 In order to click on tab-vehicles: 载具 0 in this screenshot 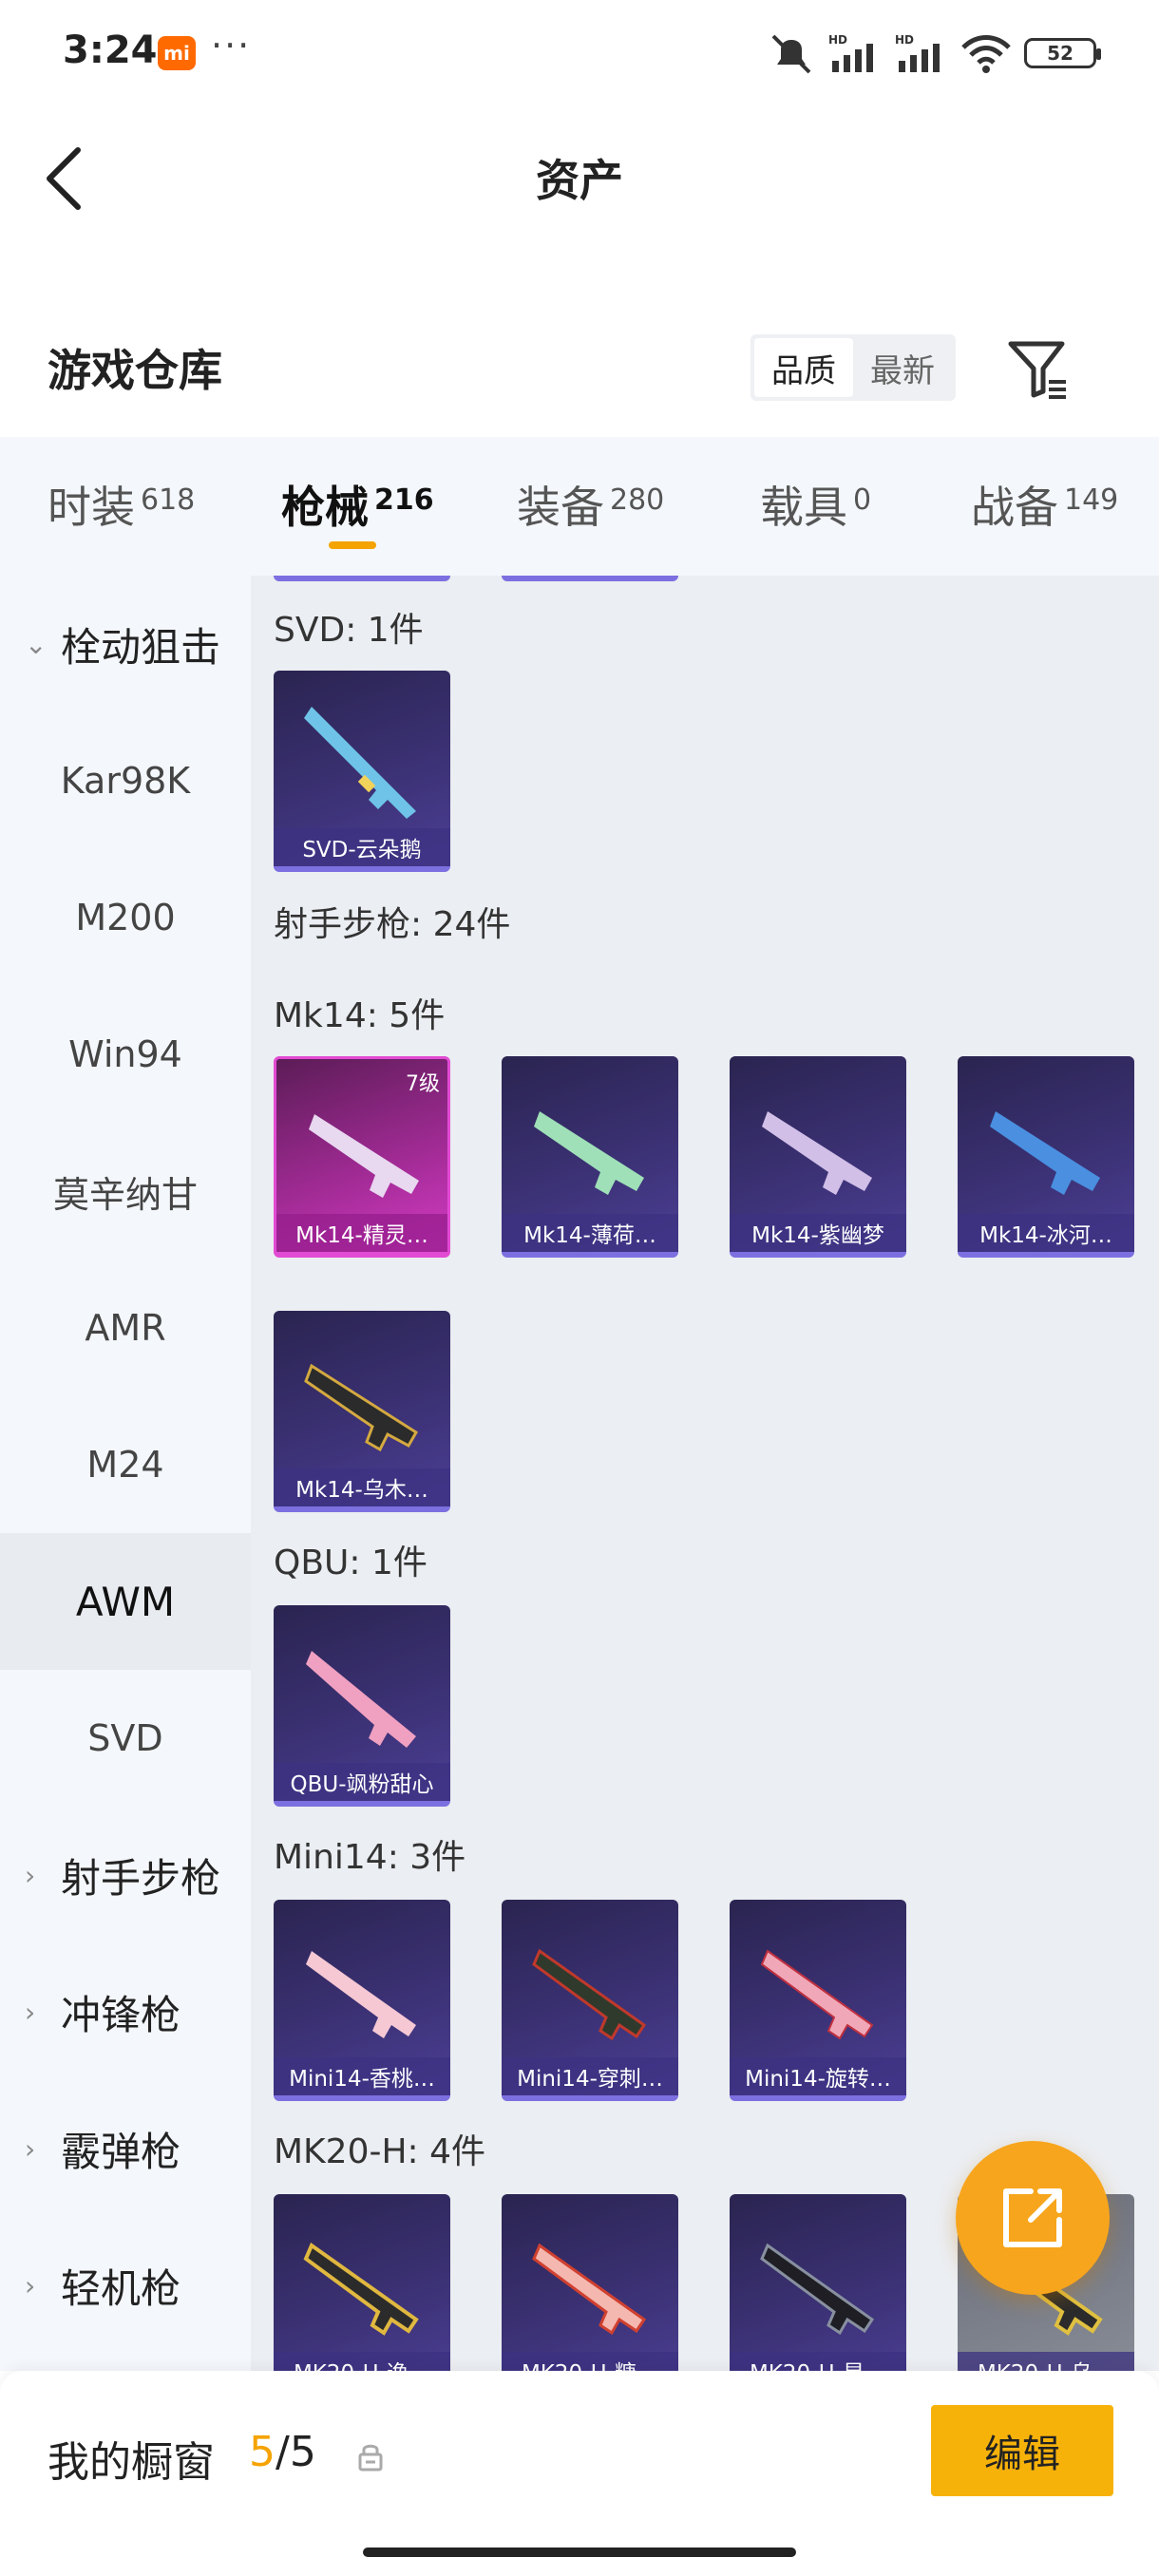, I will do `click(815, 505)`.